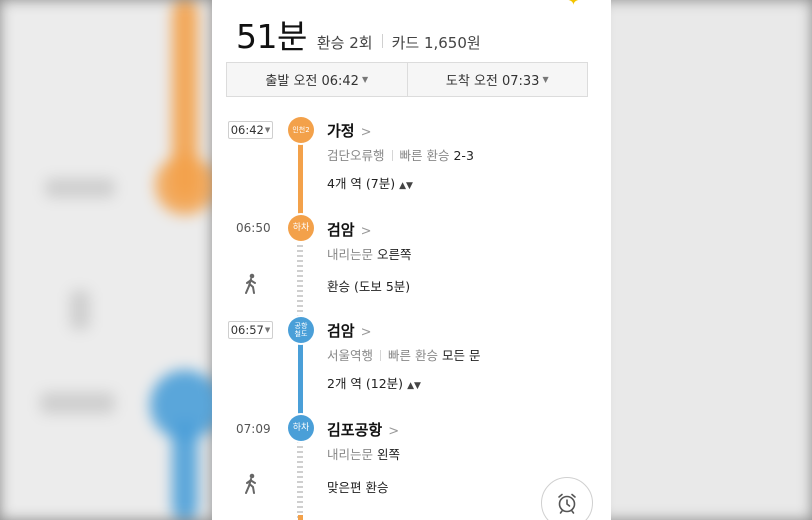  What do you see at coordinates (457, 81) in the screenshot?
I see `arrival-label: 도착` at bounding box center [457, 81].